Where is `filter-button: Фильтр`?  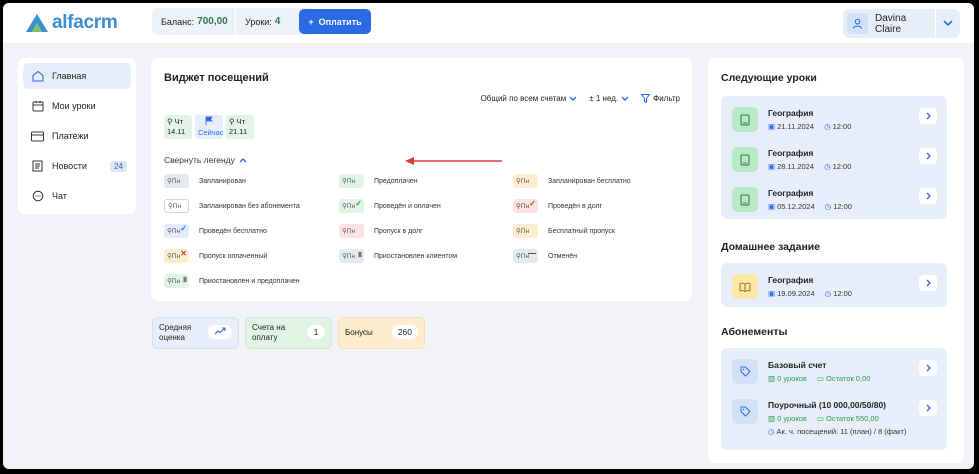
filter-button: Фильтр is located at coordinates (660, 98).